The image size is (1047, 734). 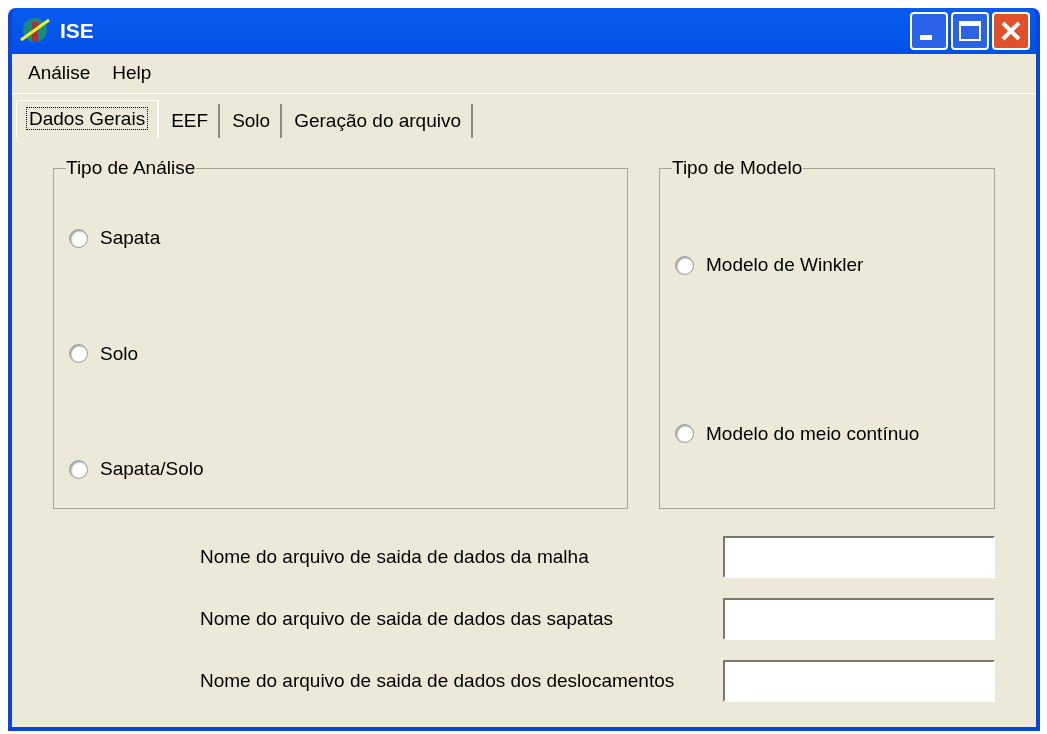 I want to click on close-button, so click(x=1011, y=31).